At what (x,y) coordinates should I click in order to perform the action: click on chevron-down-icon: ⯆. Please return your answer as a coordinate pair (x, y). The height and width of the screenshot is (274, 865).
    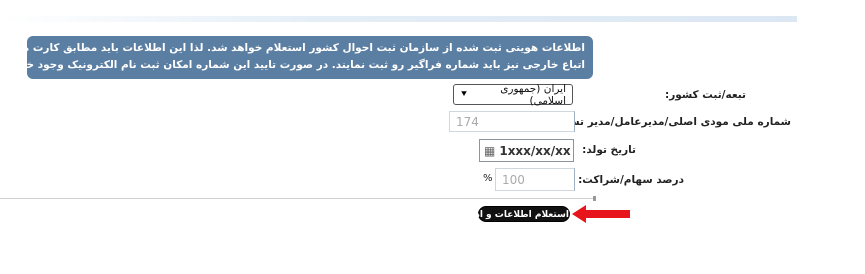
    Looking at the image, I should click on (464, 94).